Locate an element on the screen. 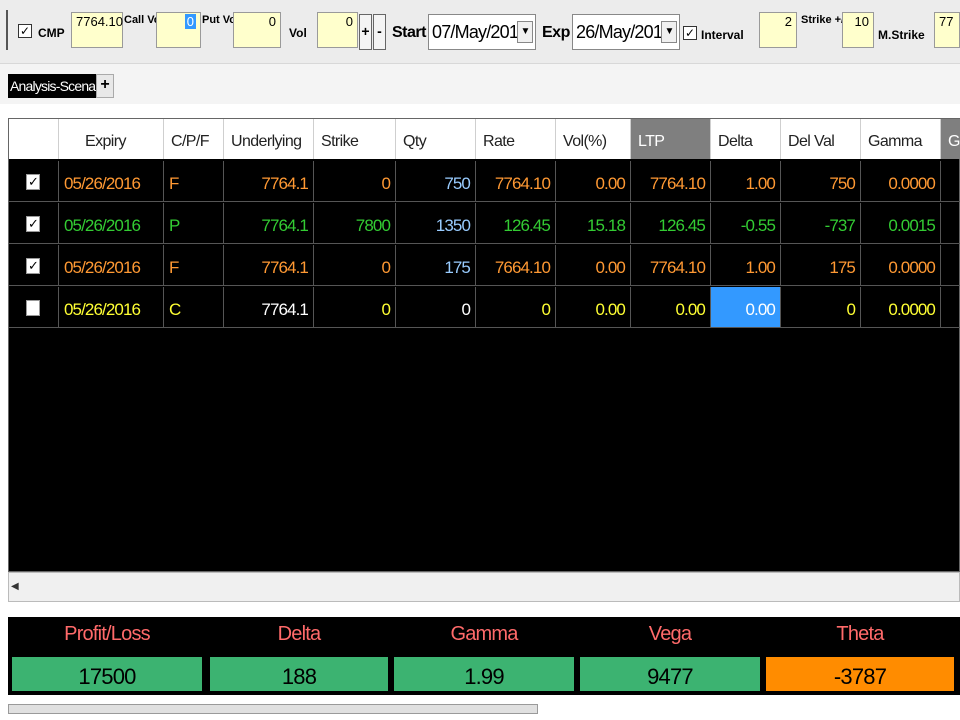  table-row: 05/26/2016 C 7764.1 0 0 0 0.00 0.00 0.00 0 0.0000 is located at coordinates (484, 308).